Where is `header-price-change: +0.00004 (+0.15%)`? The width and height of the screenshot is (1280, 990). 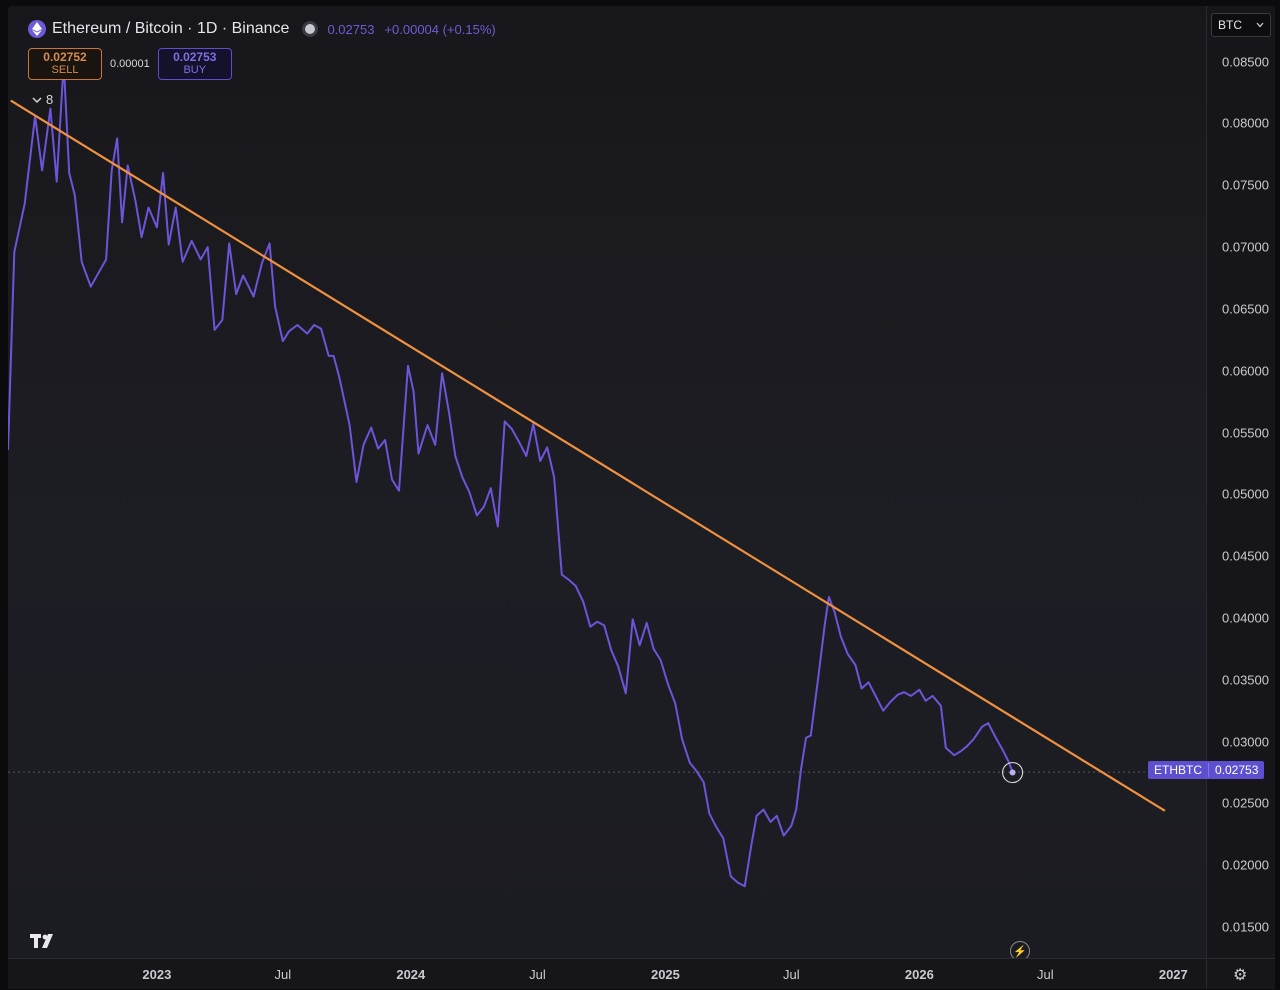
header-price-change: +0.00004 (+0.15%) is located at coordinates (440, 29).